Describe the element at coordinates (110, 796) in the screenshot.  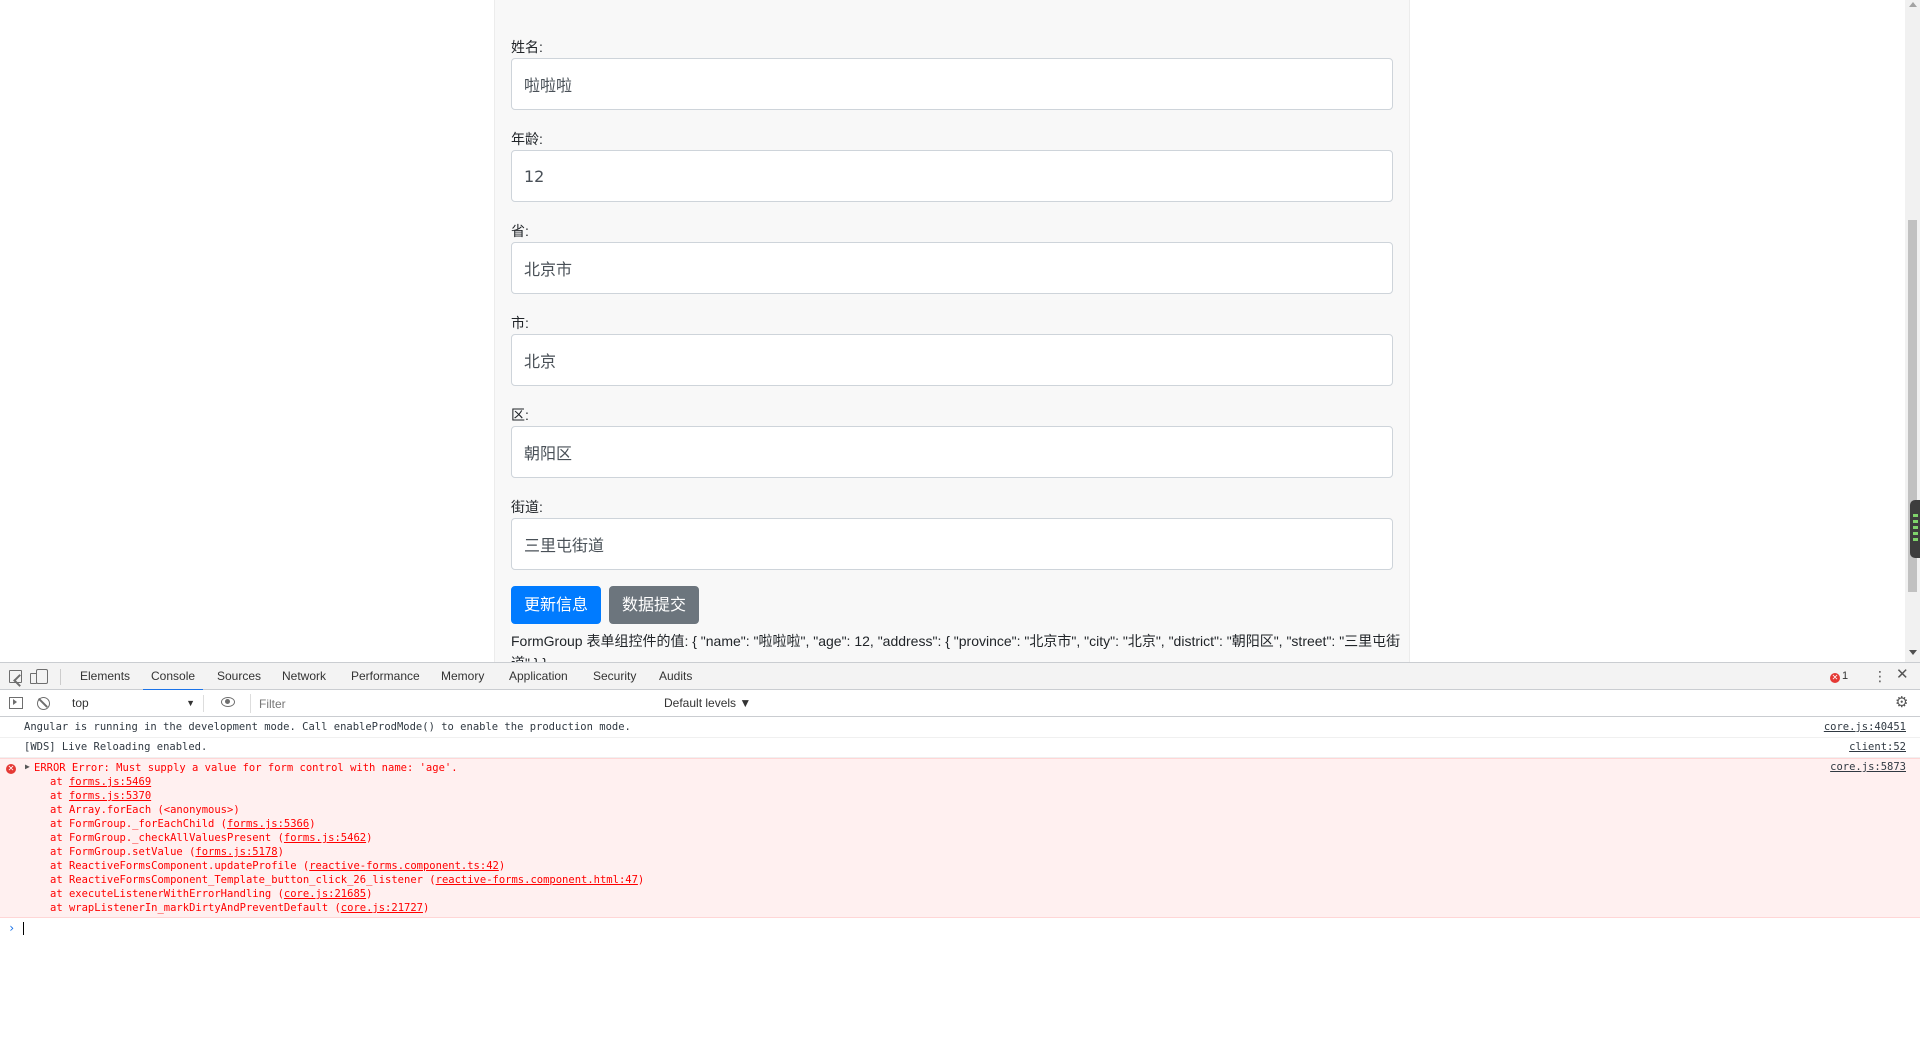
I see `stack-link: forms.js:5370` at that location.